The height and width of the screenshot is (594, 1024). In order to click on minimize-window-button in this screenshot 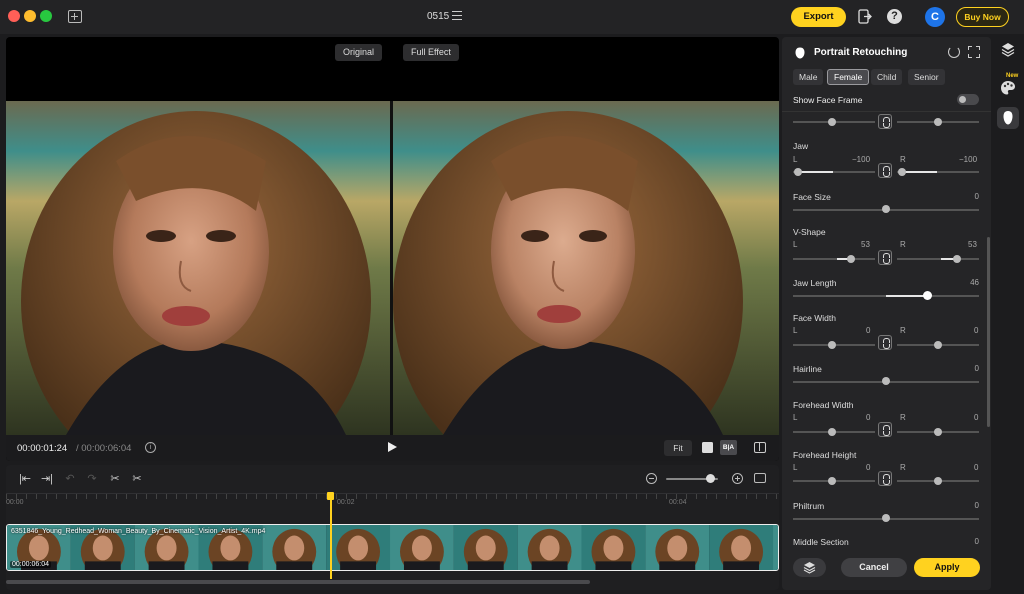, I will do `click(30, 16)`.